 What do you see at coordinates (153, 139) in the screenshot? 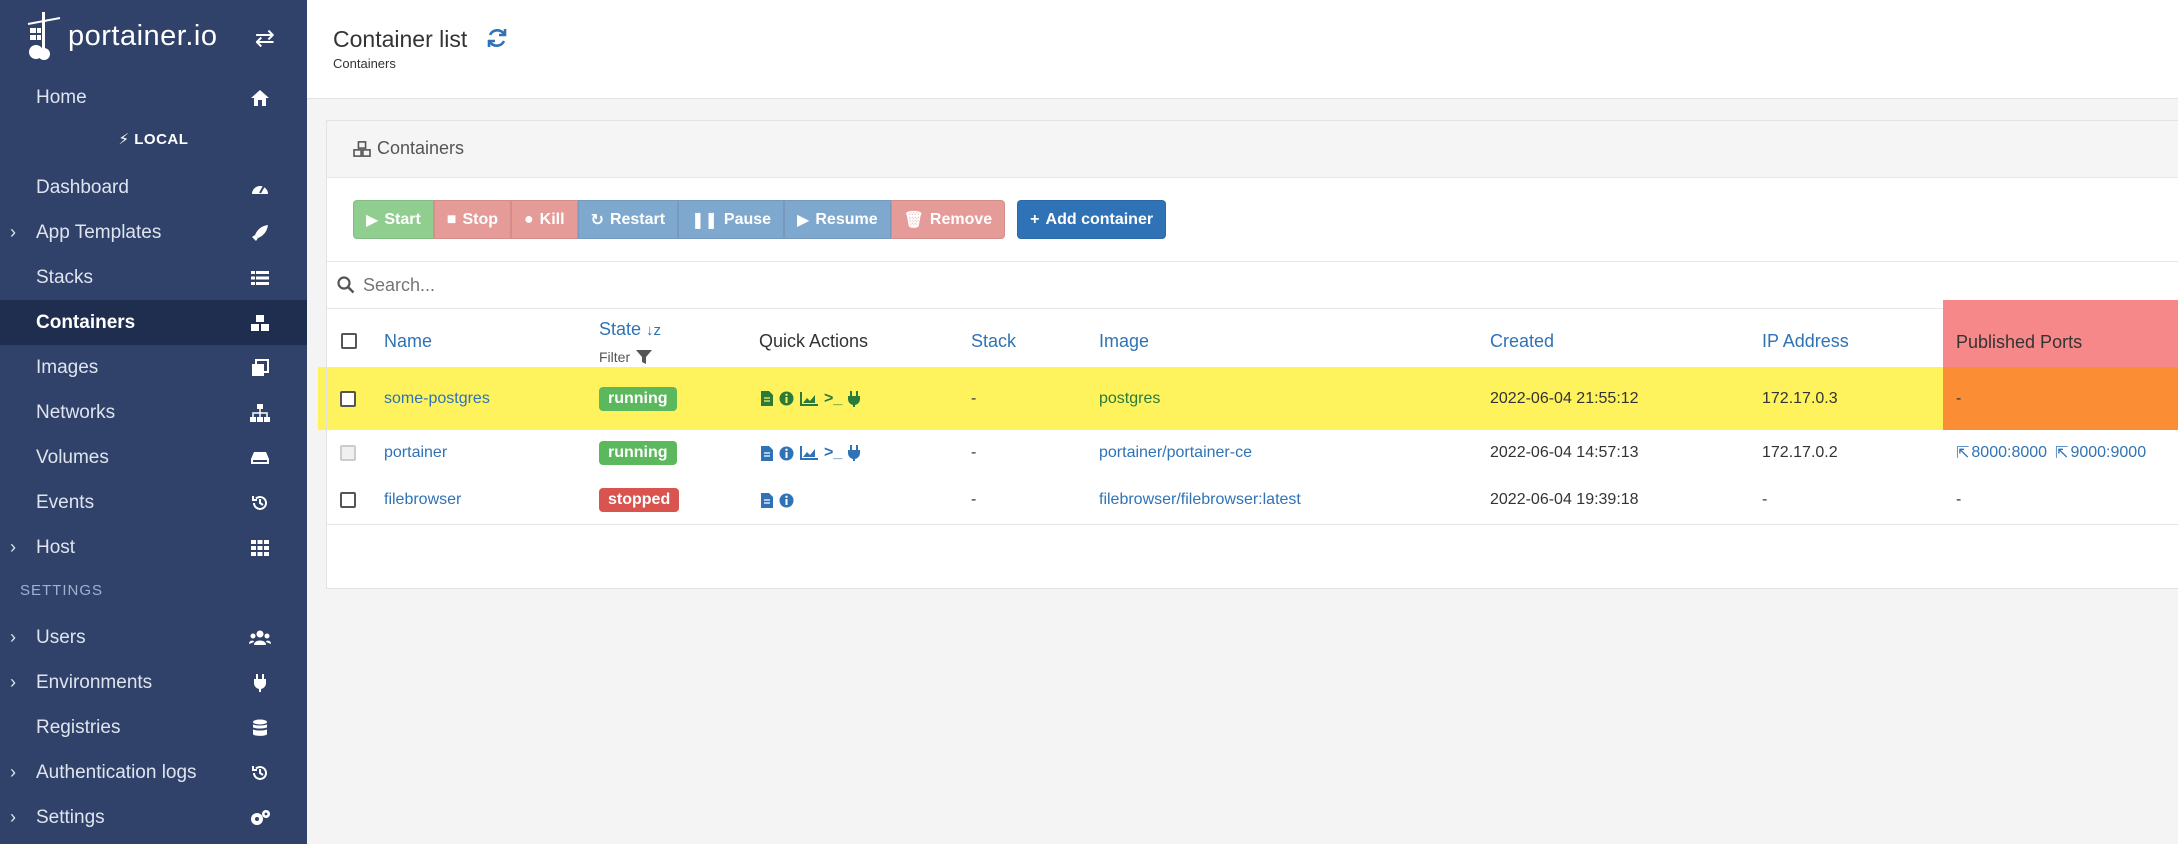
I see `environment-name: ⚡︎ LOCAL` at bounding box center [153, 139].